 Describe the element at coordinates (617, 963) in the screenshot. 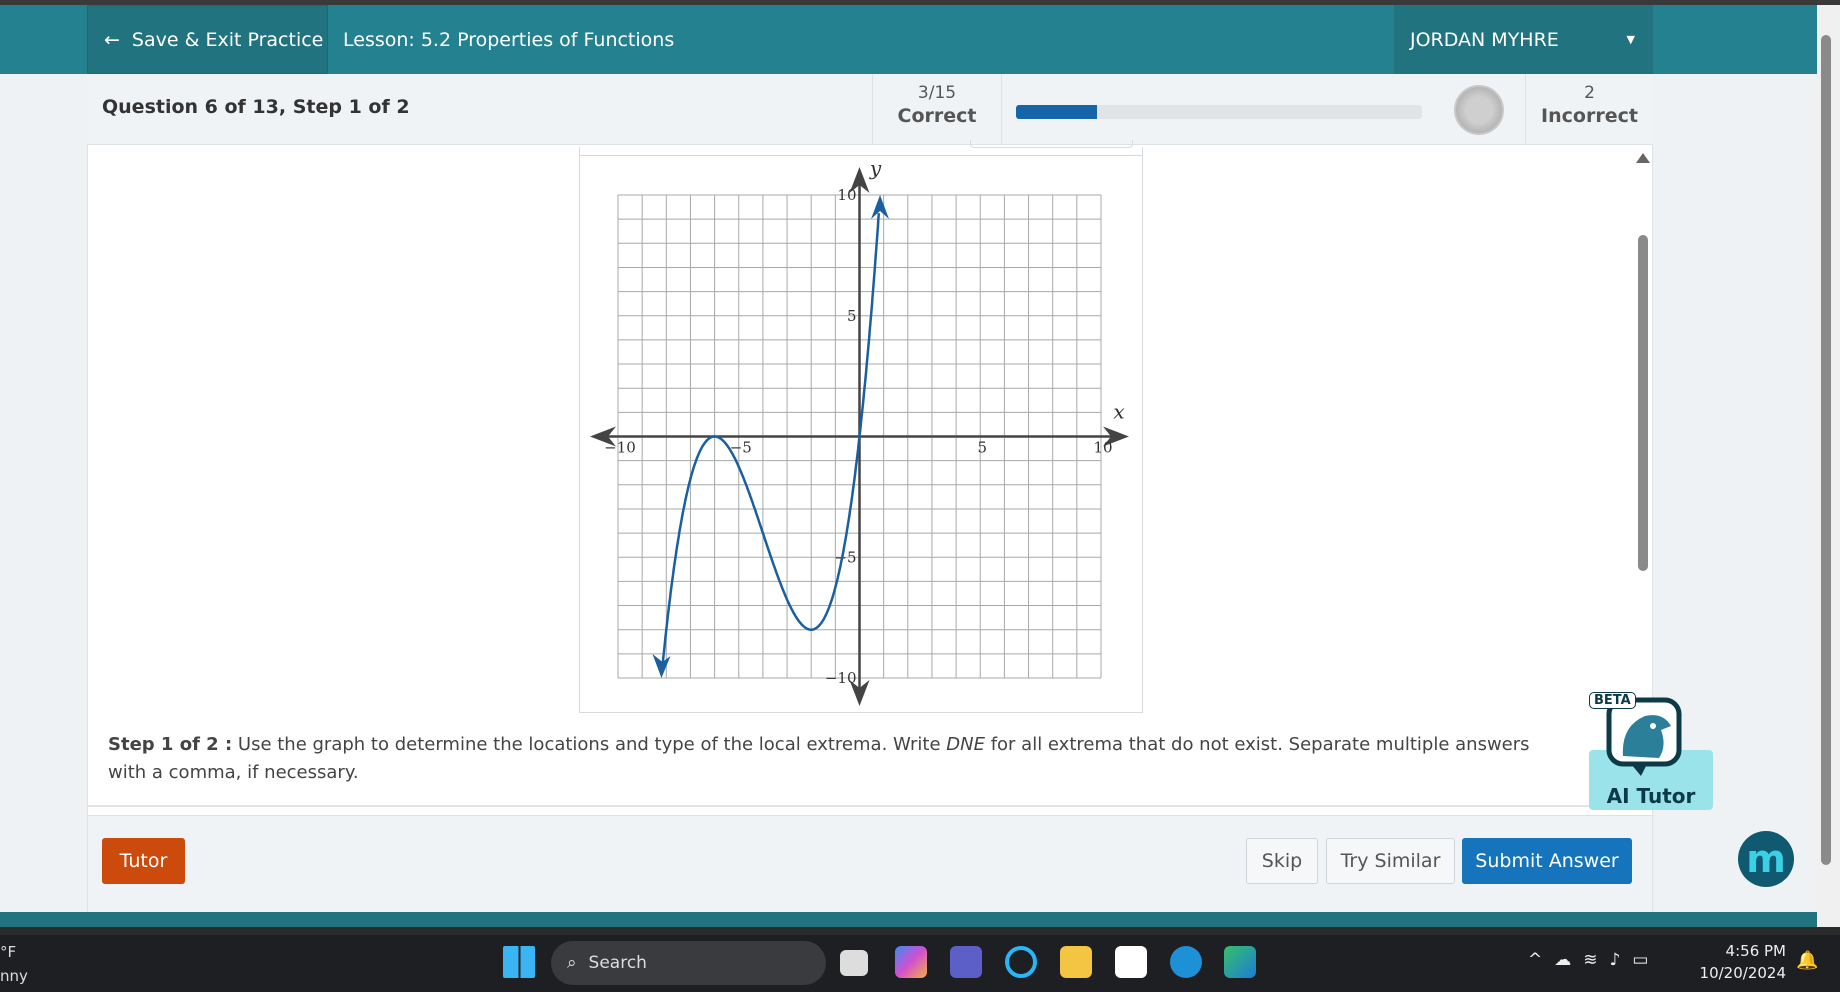

I see `search-label: Search` at that location.